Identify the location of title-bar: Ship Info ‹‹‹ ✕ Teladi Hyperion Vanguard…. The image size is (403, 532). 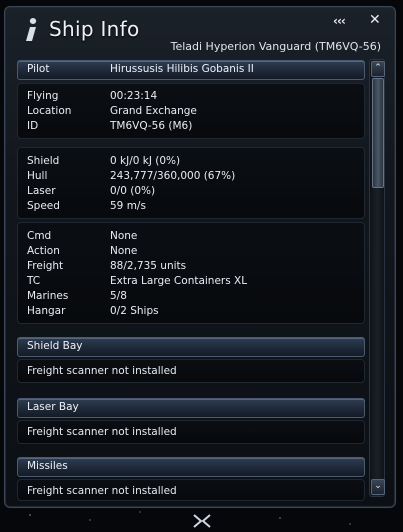
(200, 34).